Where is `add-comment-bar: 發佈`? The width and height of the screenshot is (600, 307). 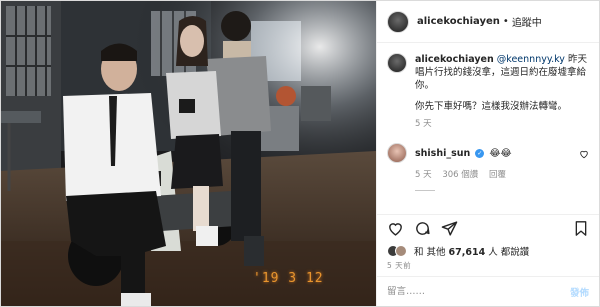
add-comment-bar: 發佈 is located at coordinates (488, 291).